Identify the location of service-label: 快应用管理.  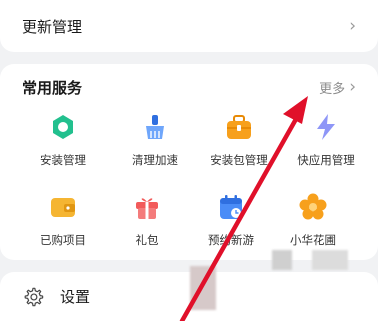
(326, 160).